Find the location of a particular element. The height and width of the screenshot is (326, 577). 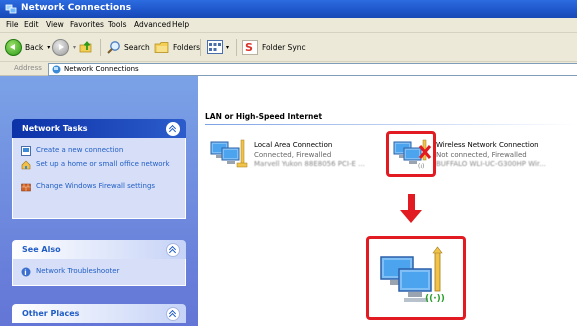

svg-text: S is located at coordinates (249, 47).